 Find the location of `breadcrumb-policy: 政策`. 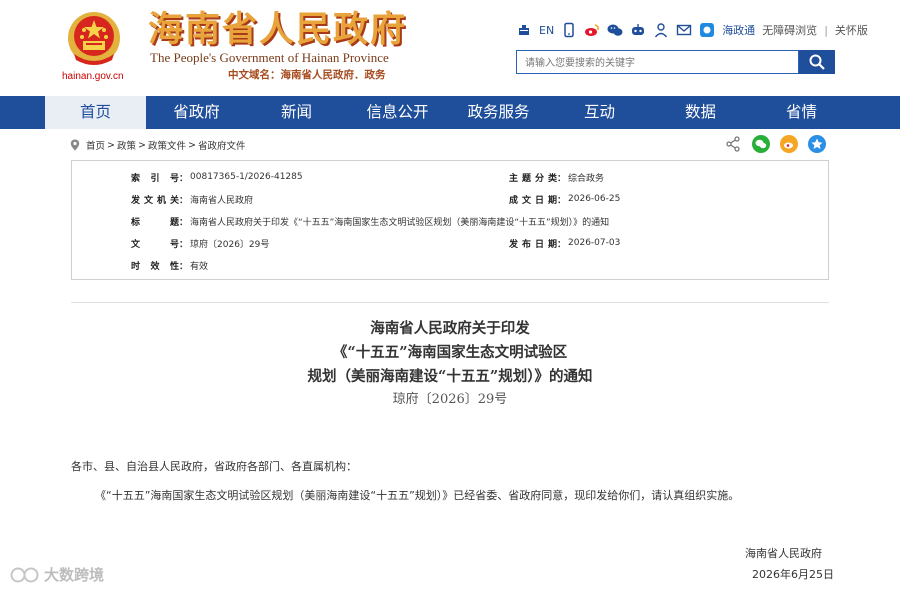

breadcrumb-policy: 政策 is located at coordinates (126, 145).